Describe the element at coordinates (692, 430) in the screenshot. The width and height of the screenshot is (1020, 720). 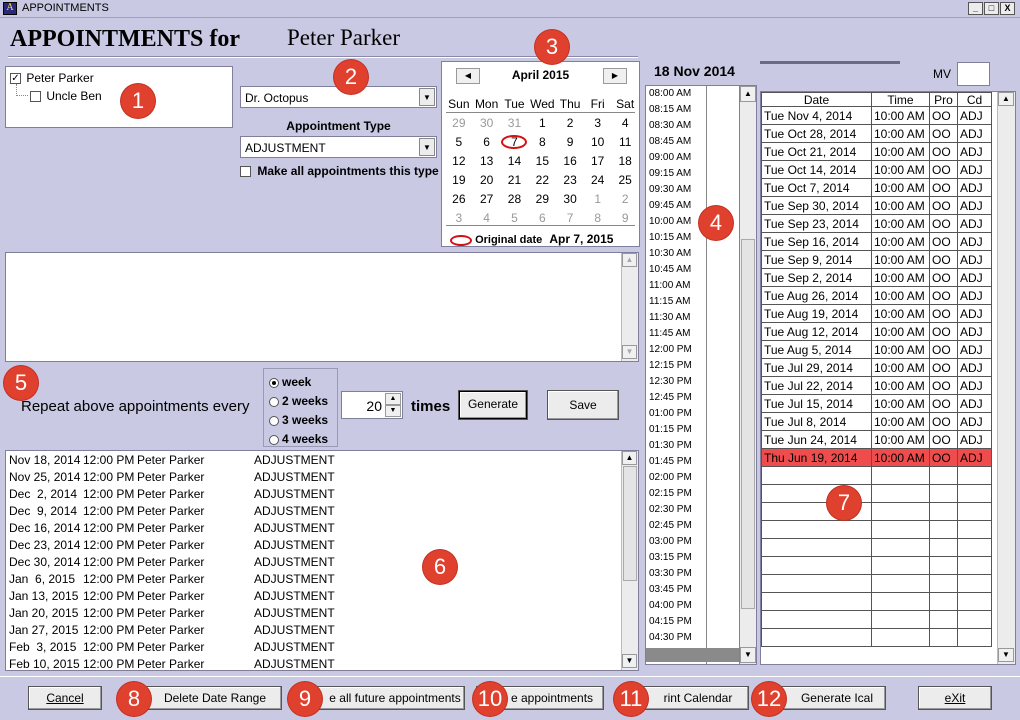
I see `time-slot: 01:15 PM` at that location.